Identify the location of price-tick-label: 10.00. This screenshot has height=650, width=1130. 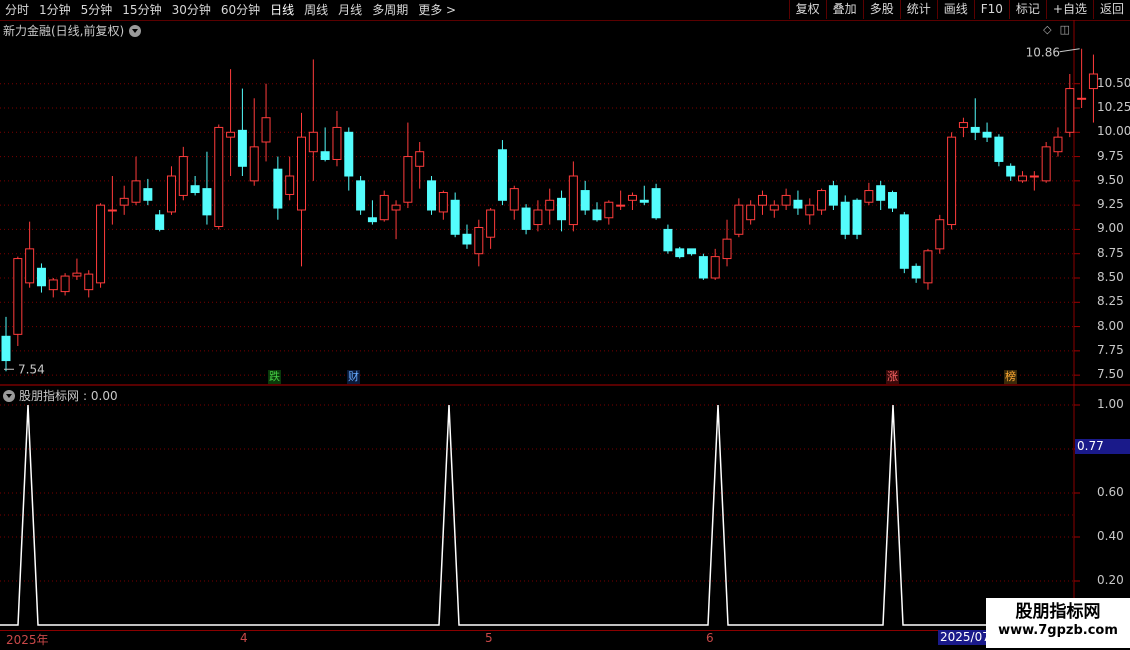
(1113, 131).